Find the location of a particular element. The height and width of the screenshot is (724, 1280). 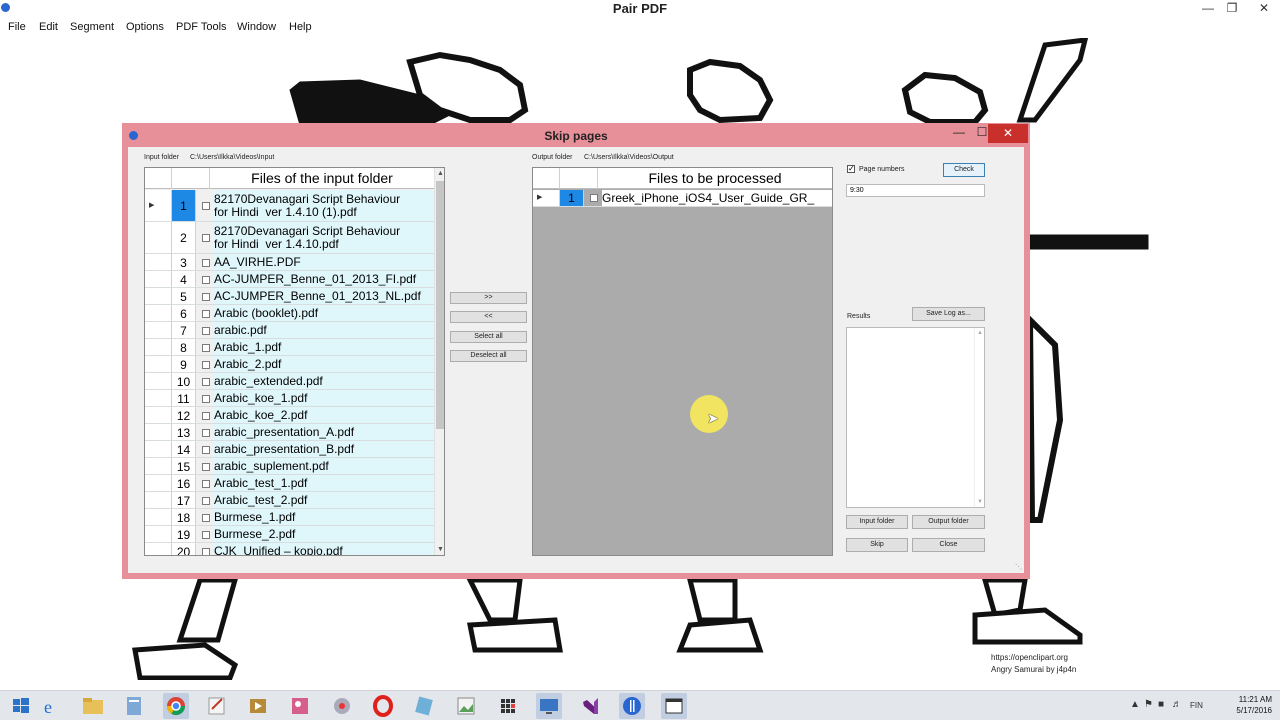

recorder-icon is located at coordinates (342, 706).